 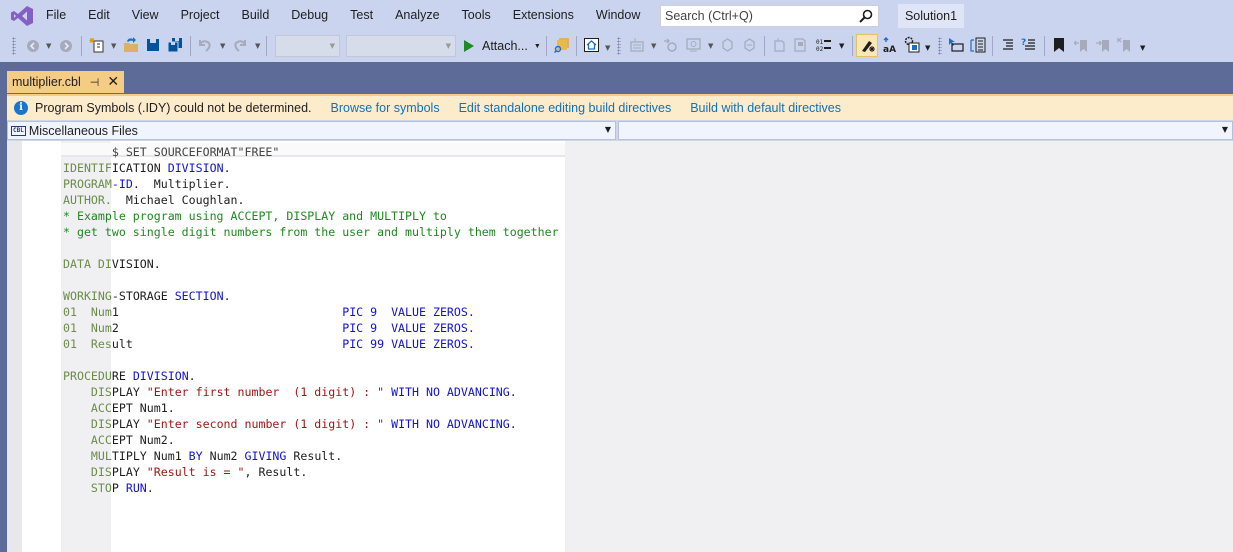 I want to click on code-line: DATA DIVISION., so click(x=311, y=264).